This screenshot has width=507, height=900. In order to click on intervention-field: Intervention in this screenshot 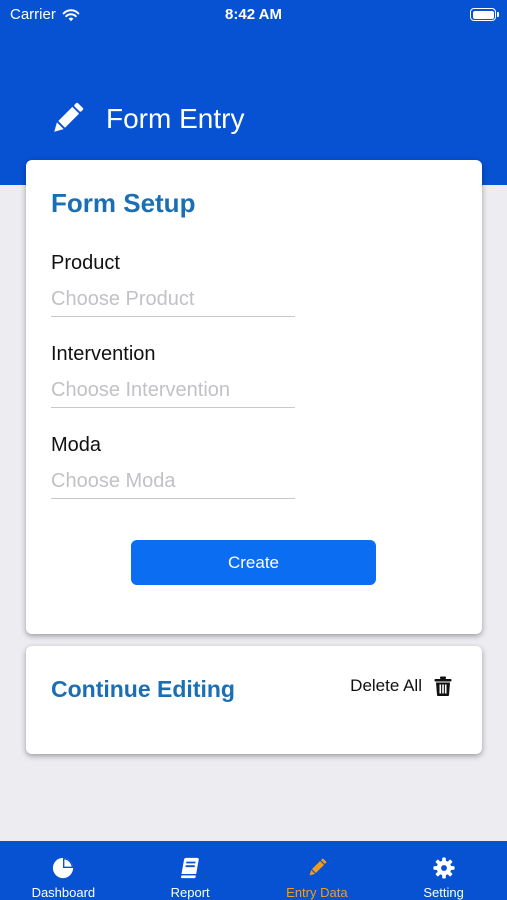, I will do `click(173, 375)`.